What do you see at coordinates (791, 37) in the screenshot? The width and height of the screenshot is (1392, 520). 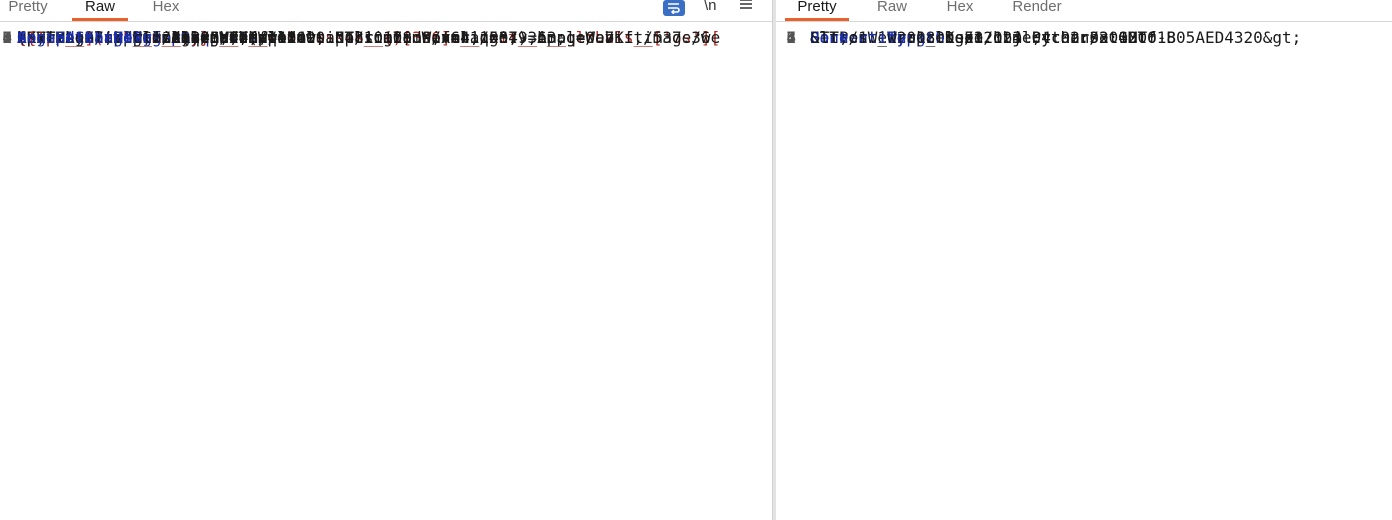 I see `line-number: 8` at bounding box center [791, 37].